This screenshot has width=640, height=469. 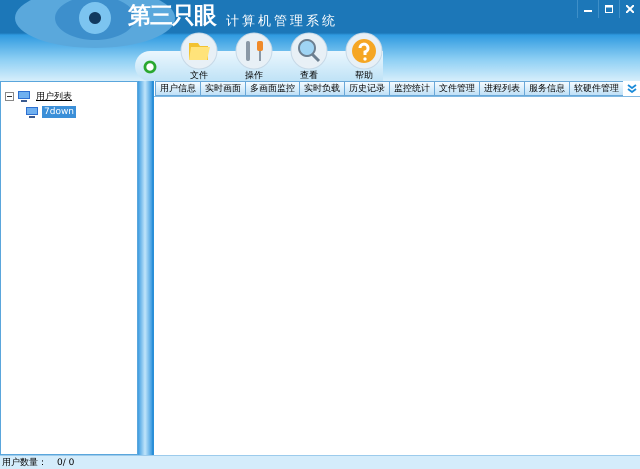 I want to click on tab: 文件管理, so click(x=456, y=88).